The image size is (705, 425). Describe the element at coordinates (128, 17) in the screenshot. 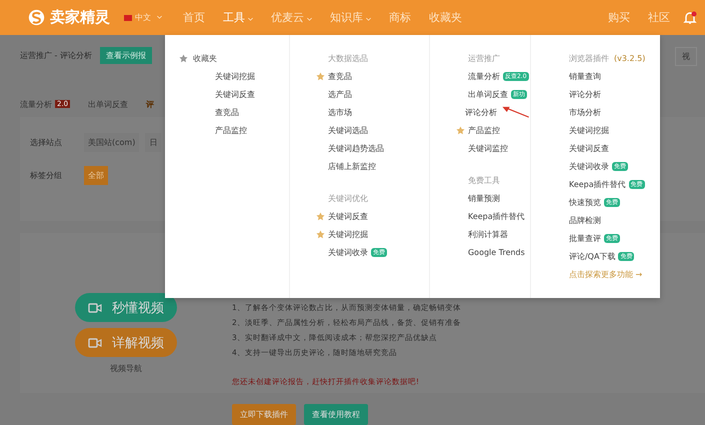

I see `flag-icon` at that location.